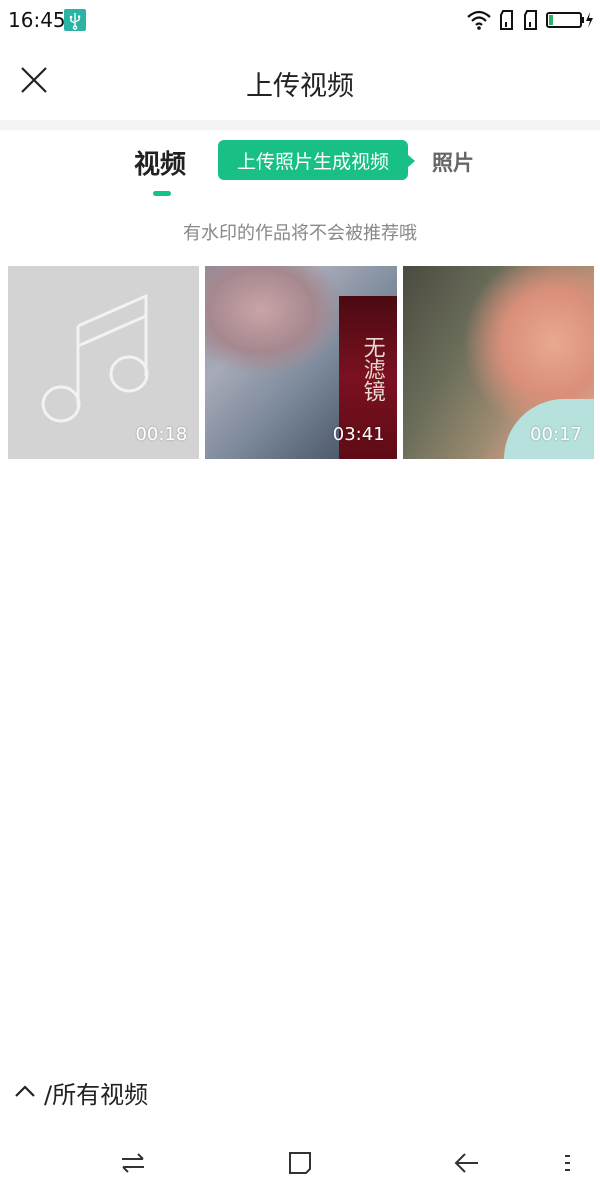 This screenshot has width=600, height=1200. What do you see at coordinates (25, 1092) in the screenshot?
I see `chevron-up-icon` at bounding box center [25, 1092].